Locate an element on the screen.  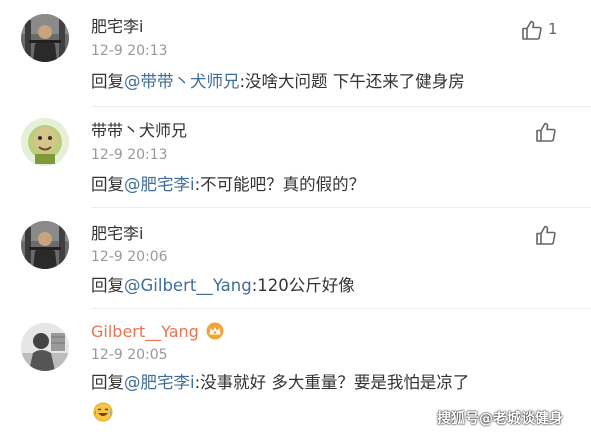
comment-text: 回复@Gilbert__Yang:120公斤好像 is located at coordinates (223, 286).